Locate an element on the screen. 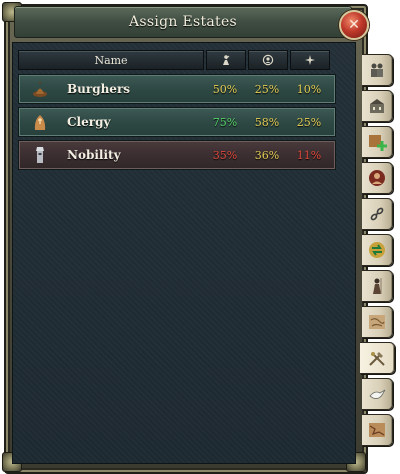 The image size is (400, 474). burghers-icon is located at coordinates (40, 89).